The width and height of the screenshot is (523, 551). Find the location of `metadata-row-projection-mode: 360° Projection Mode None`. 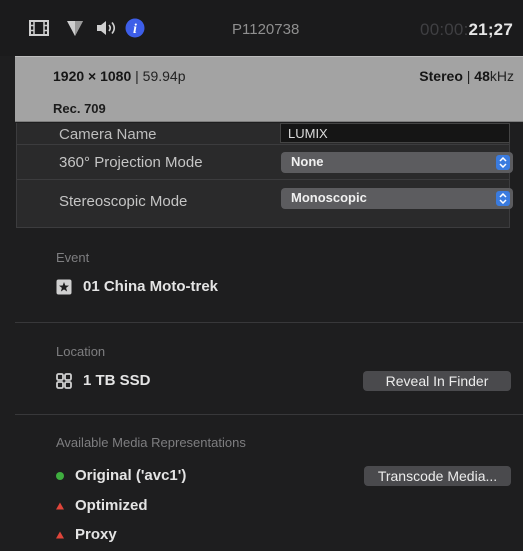

metadata-row-projection-mode: 360° Projection Mode None is located at coordinates (265, 162).